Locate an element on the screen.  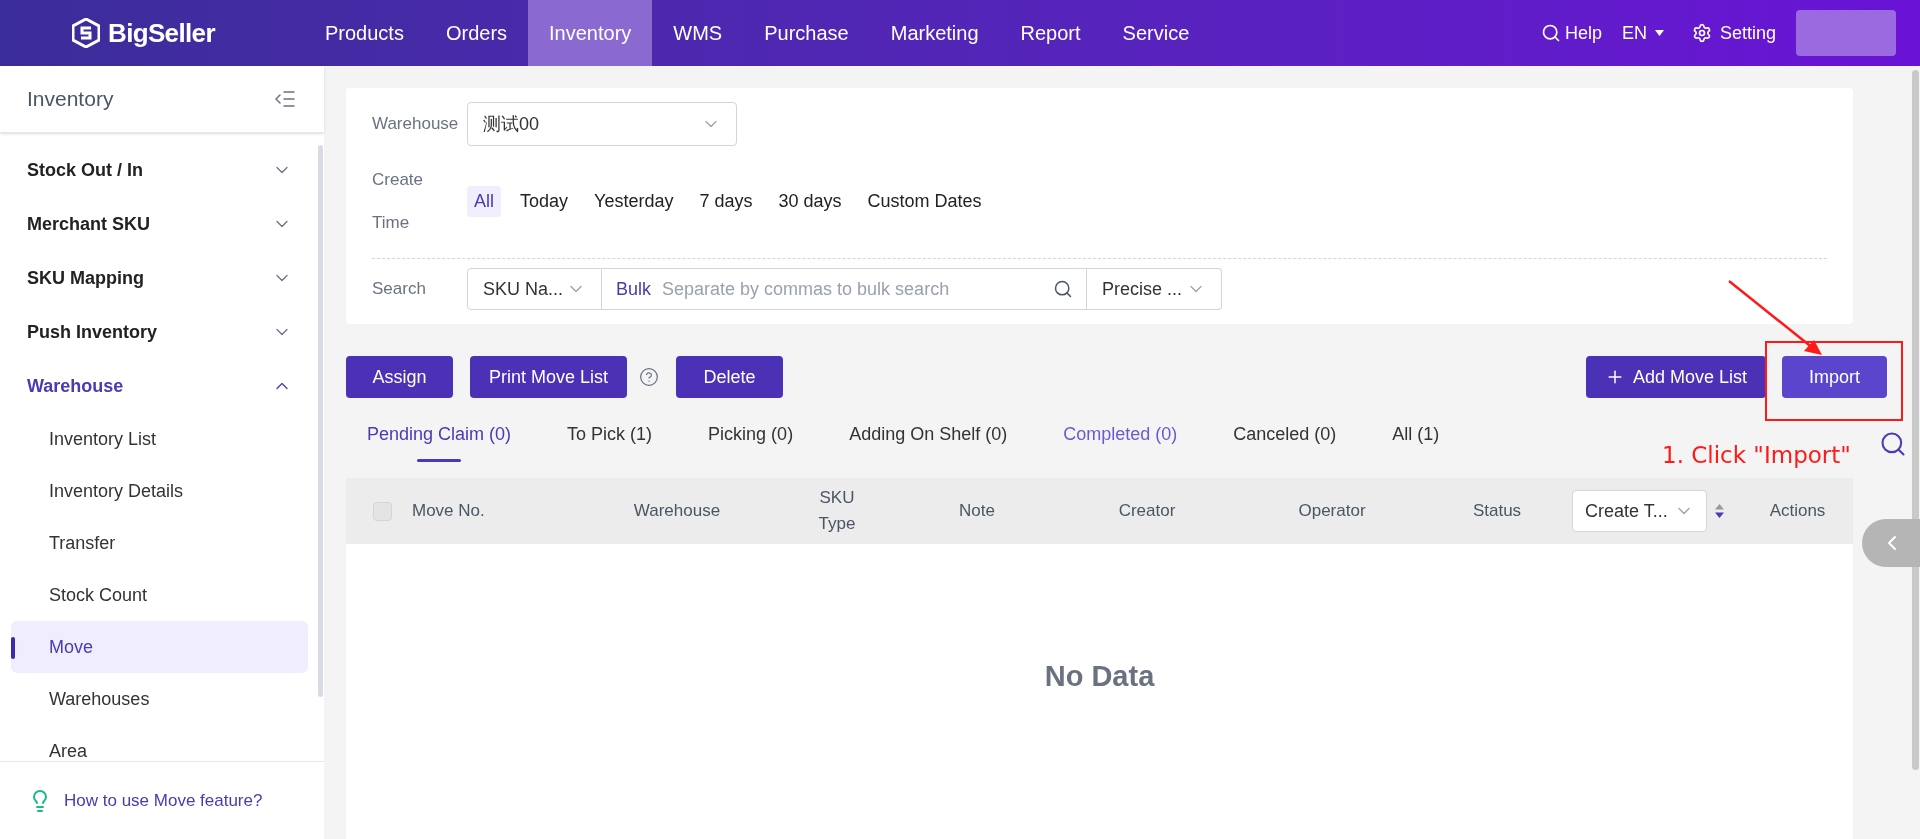
status-tab: Completed (0) is located at coordinates (1120, 434).